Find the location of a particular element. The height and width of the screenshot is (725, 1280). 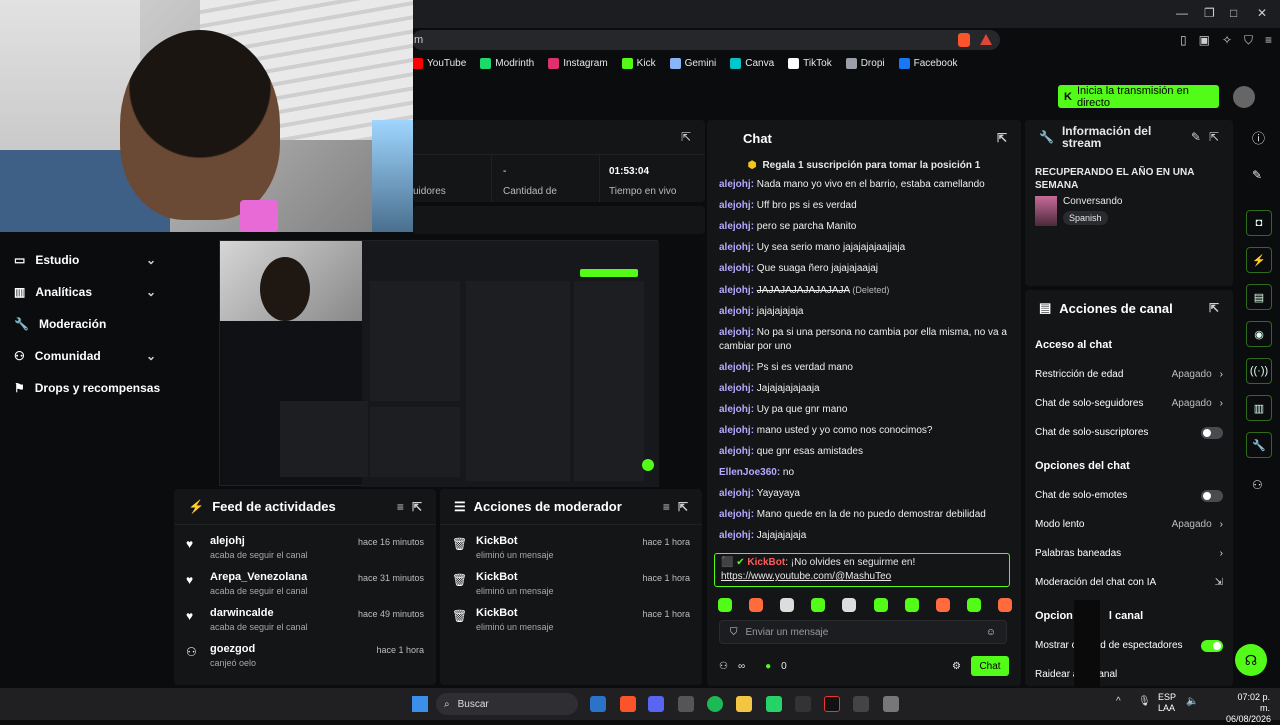

sidebar-item-moderación: 🔧 Moderación is located at coordinates (86, 324).